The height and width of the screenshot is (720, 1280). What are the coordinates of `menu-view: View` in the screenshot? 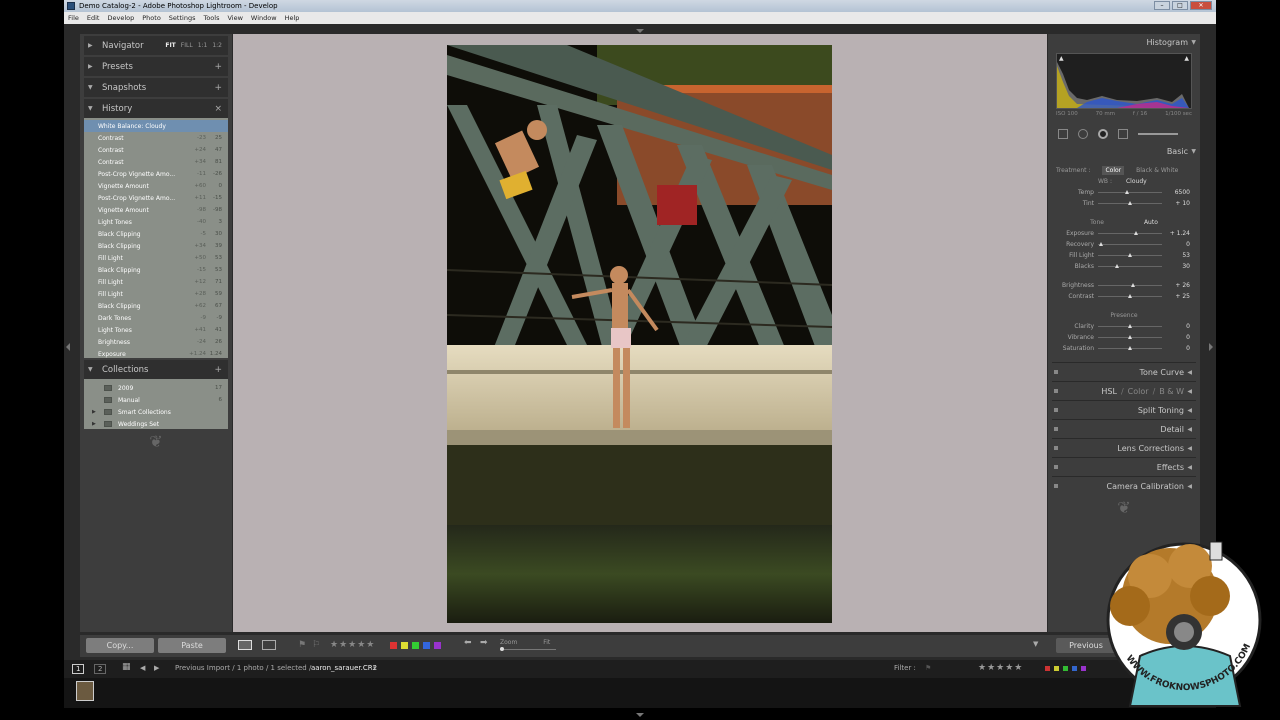 It's located at (234, 18).